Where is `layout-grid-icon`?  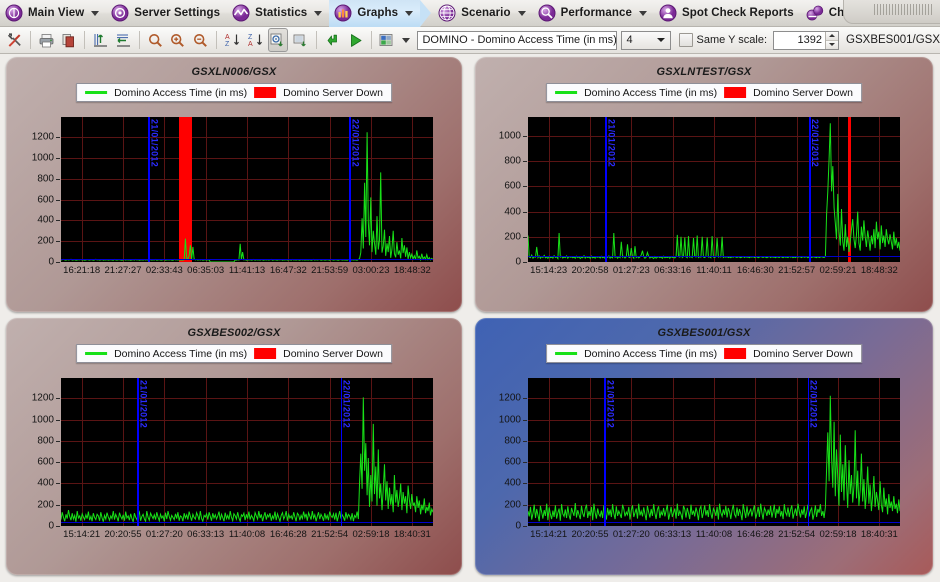 layout-grid-icon is located at coordinates (386, 39).